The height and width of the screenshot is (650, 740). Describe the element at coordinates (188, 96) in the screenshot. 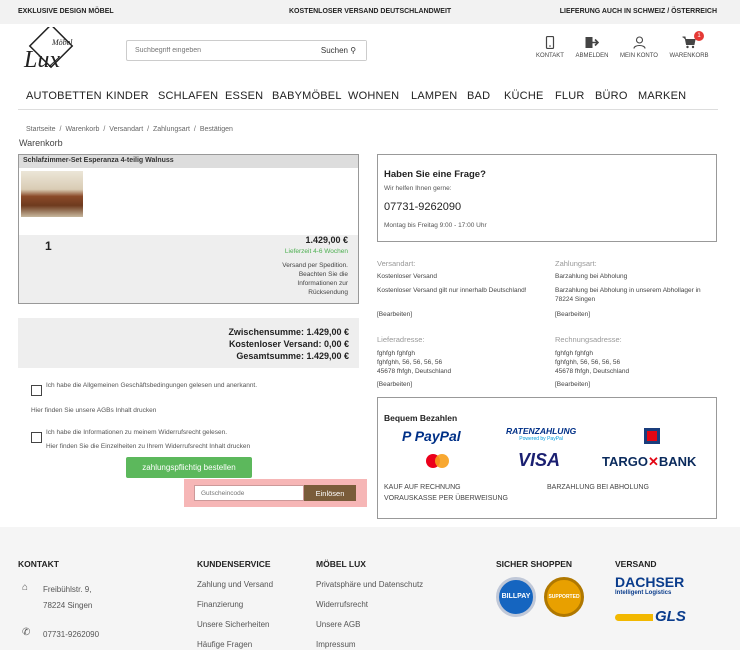

I see `nav-item-schlafen: SCHLAFEN` at that location.